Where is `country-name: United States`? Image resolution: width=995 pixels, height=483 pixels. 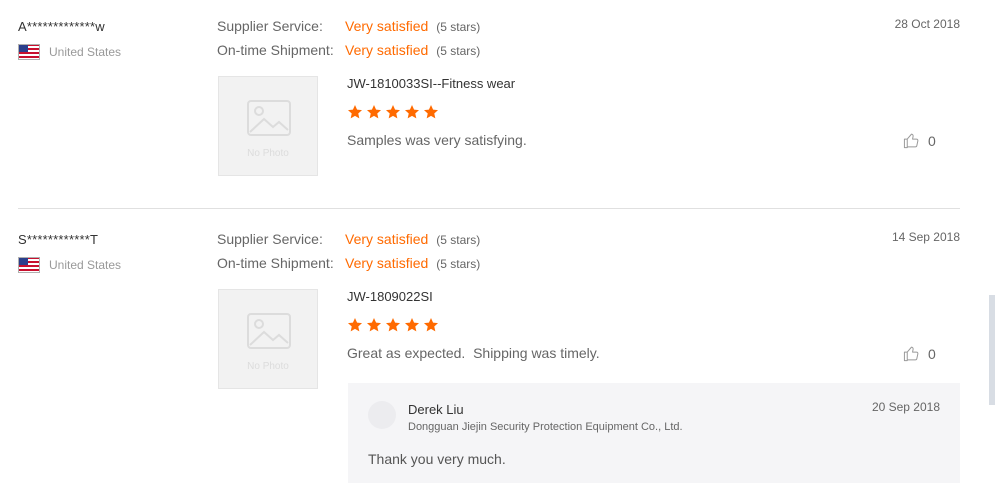
country-name: United States is located at coordinates (85, 265).